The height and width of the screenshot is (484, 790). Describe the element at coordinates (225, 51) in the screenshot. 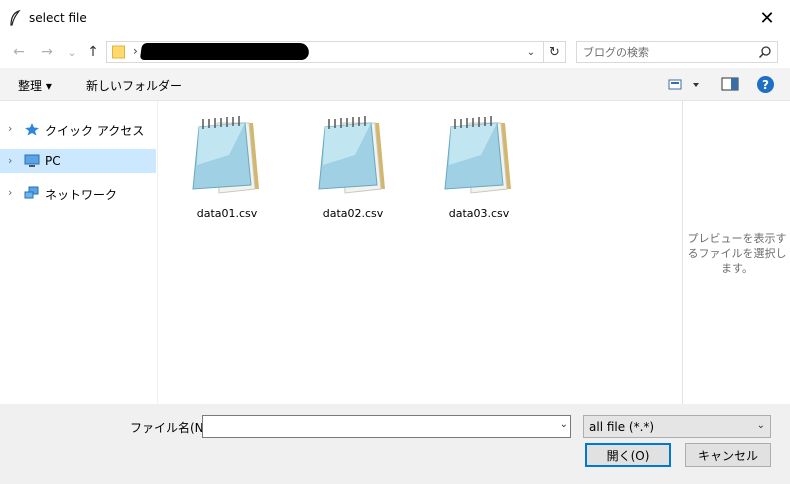

I see `redacted-path` at that location.